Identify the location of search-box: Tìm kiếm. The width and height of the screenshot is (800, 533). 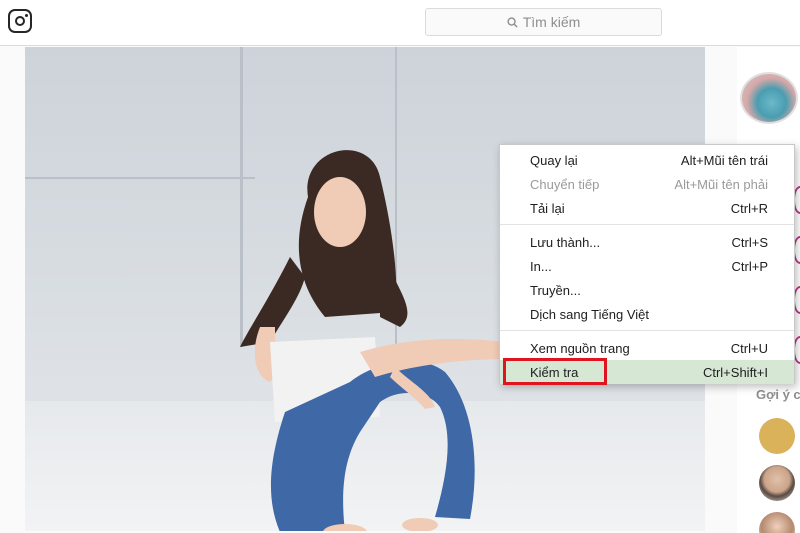
(543, 22).